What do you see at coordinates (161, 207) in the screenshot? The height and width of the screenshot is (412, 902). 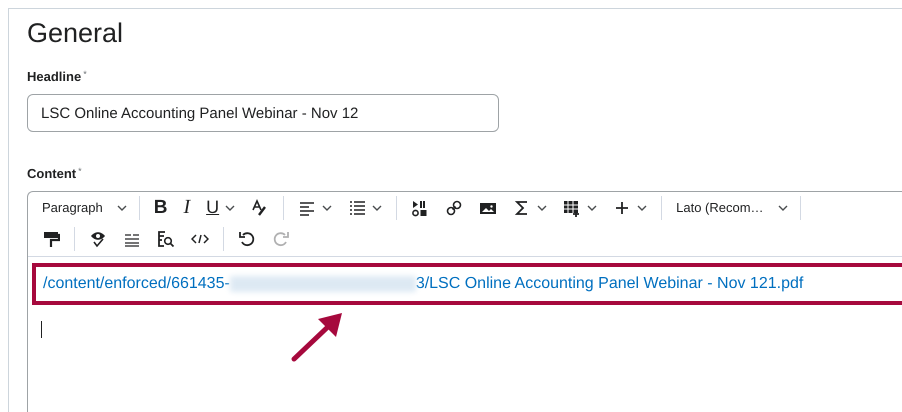 I see `bold-button: B` at bounding box center [161, 207].